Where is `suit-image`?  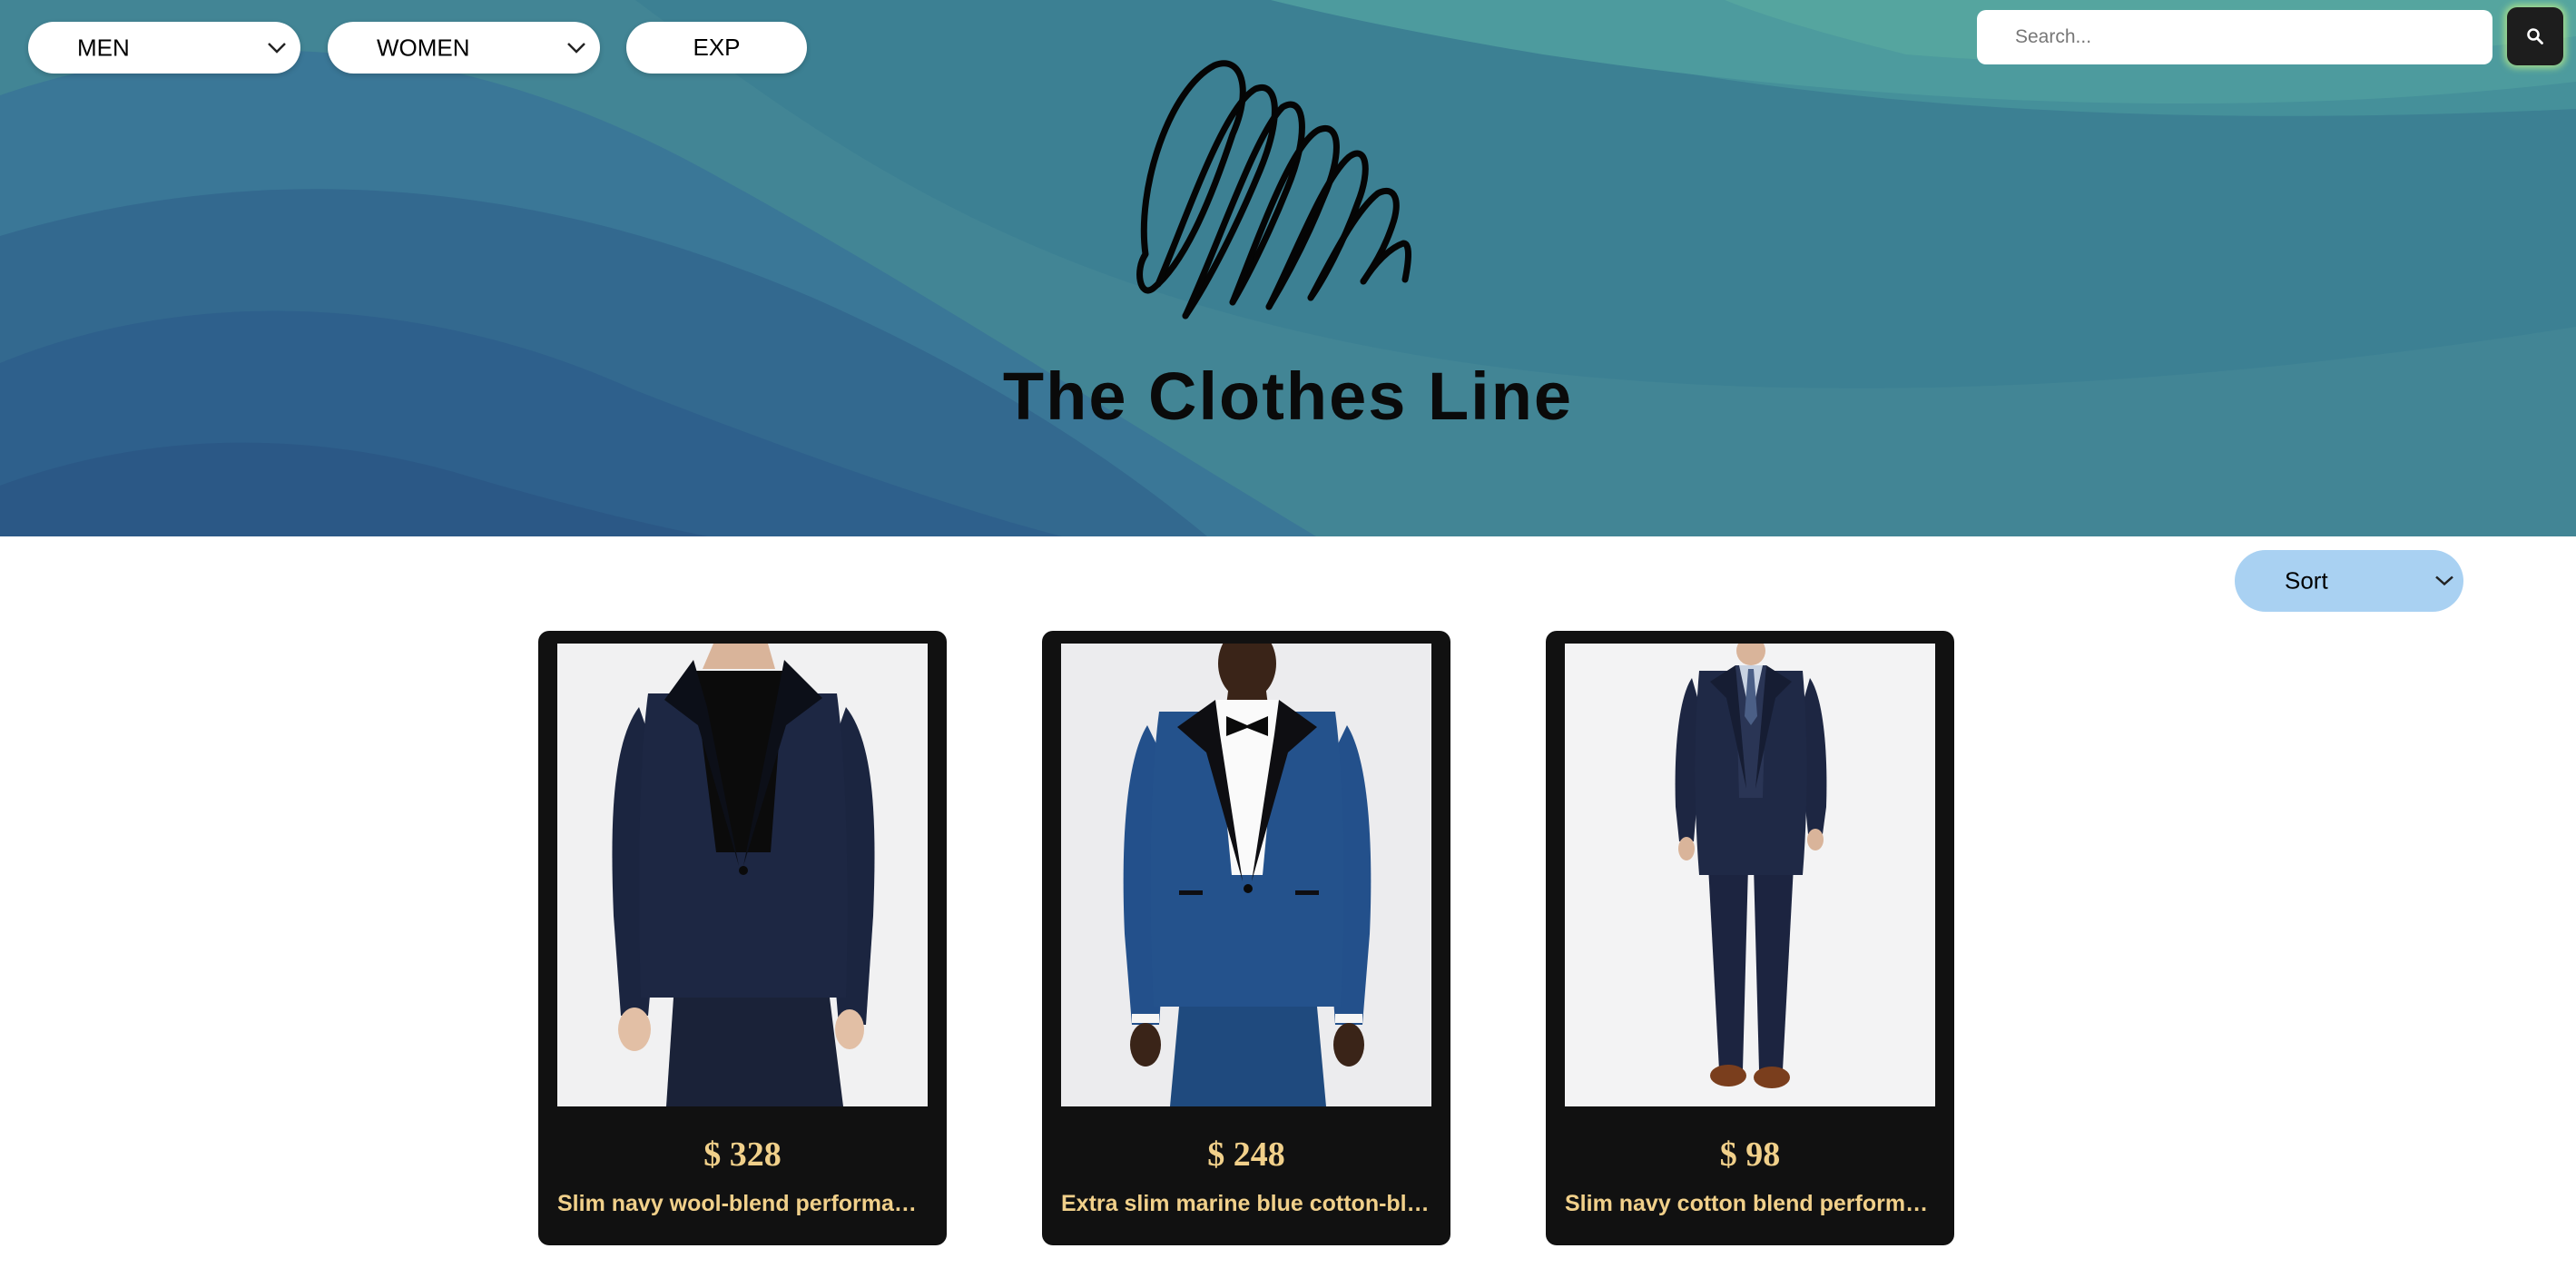 suit-image is located at coordinates (1750, 875).